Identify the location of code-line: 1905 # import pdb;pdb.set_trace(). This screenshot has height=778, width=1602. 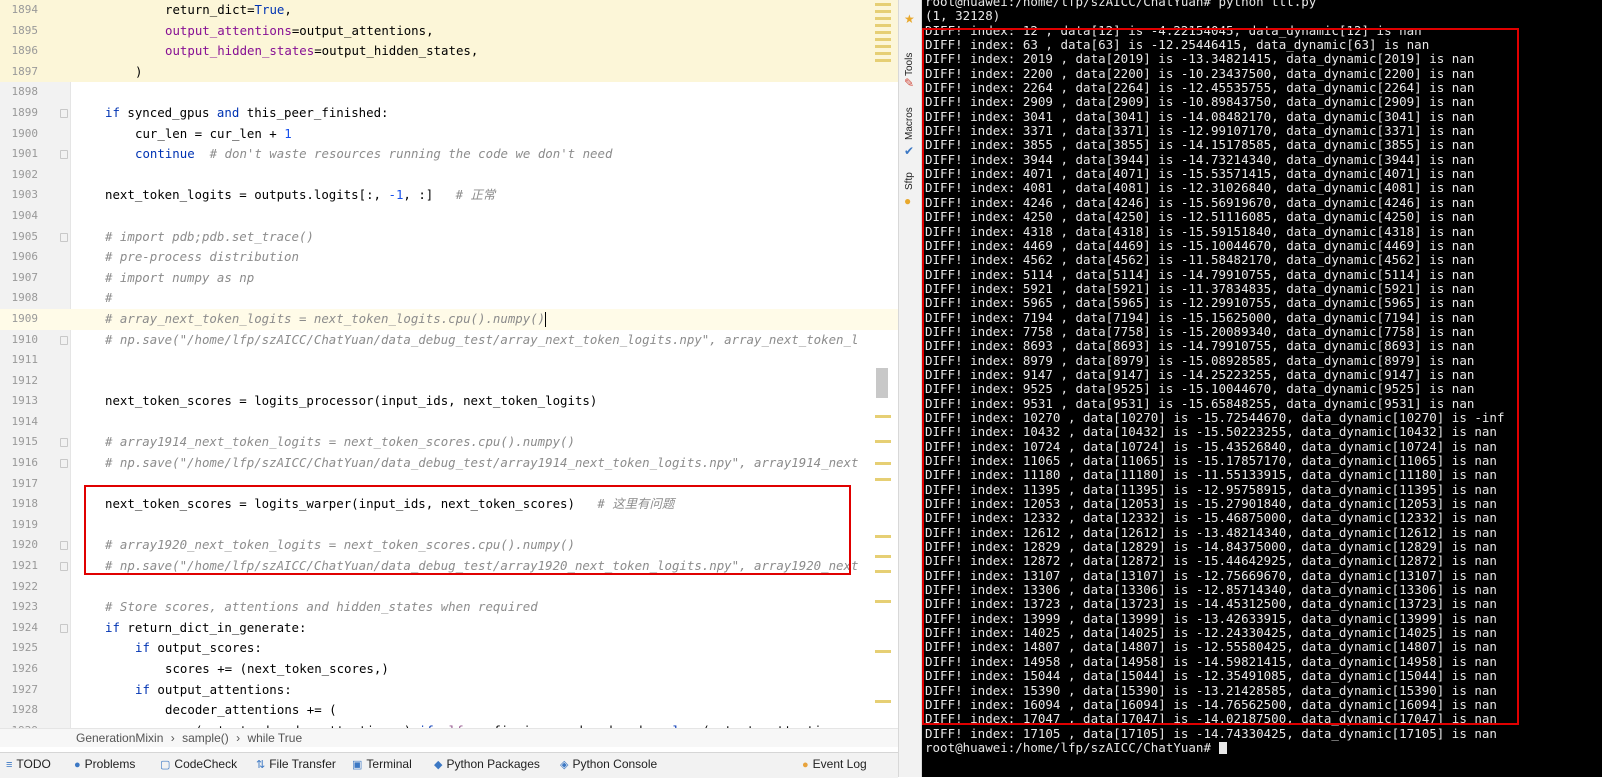
(449, 237).